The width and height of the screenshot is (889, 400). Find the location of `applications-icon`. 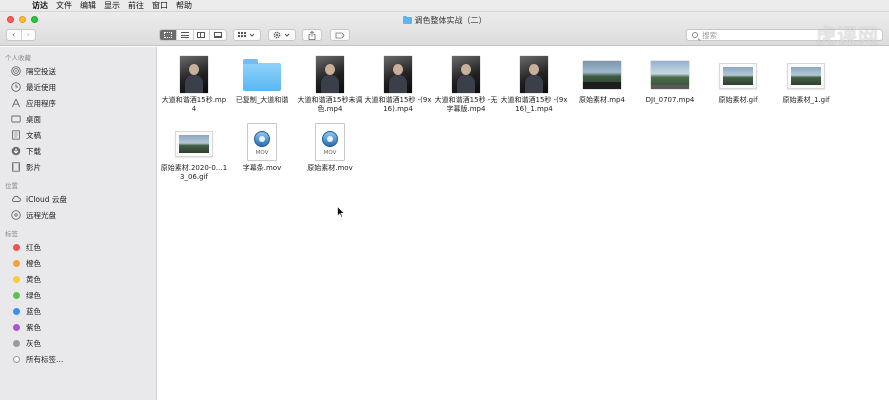

applications-icon is located at coordinates (16, 103).